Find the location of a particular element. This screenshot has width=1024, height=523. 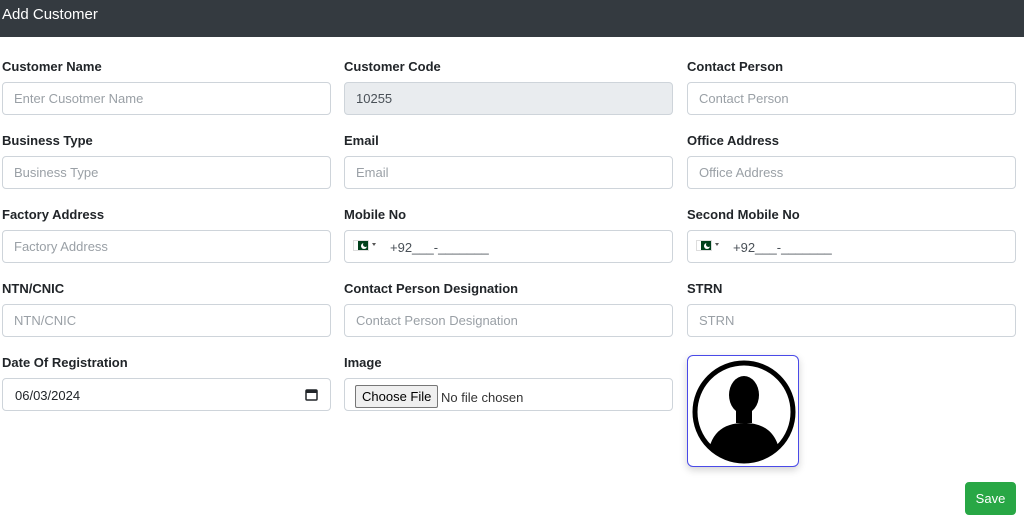

second-mobile-no-field: Second Mobile No +92___-_______ is located at coordinates (851, 234).